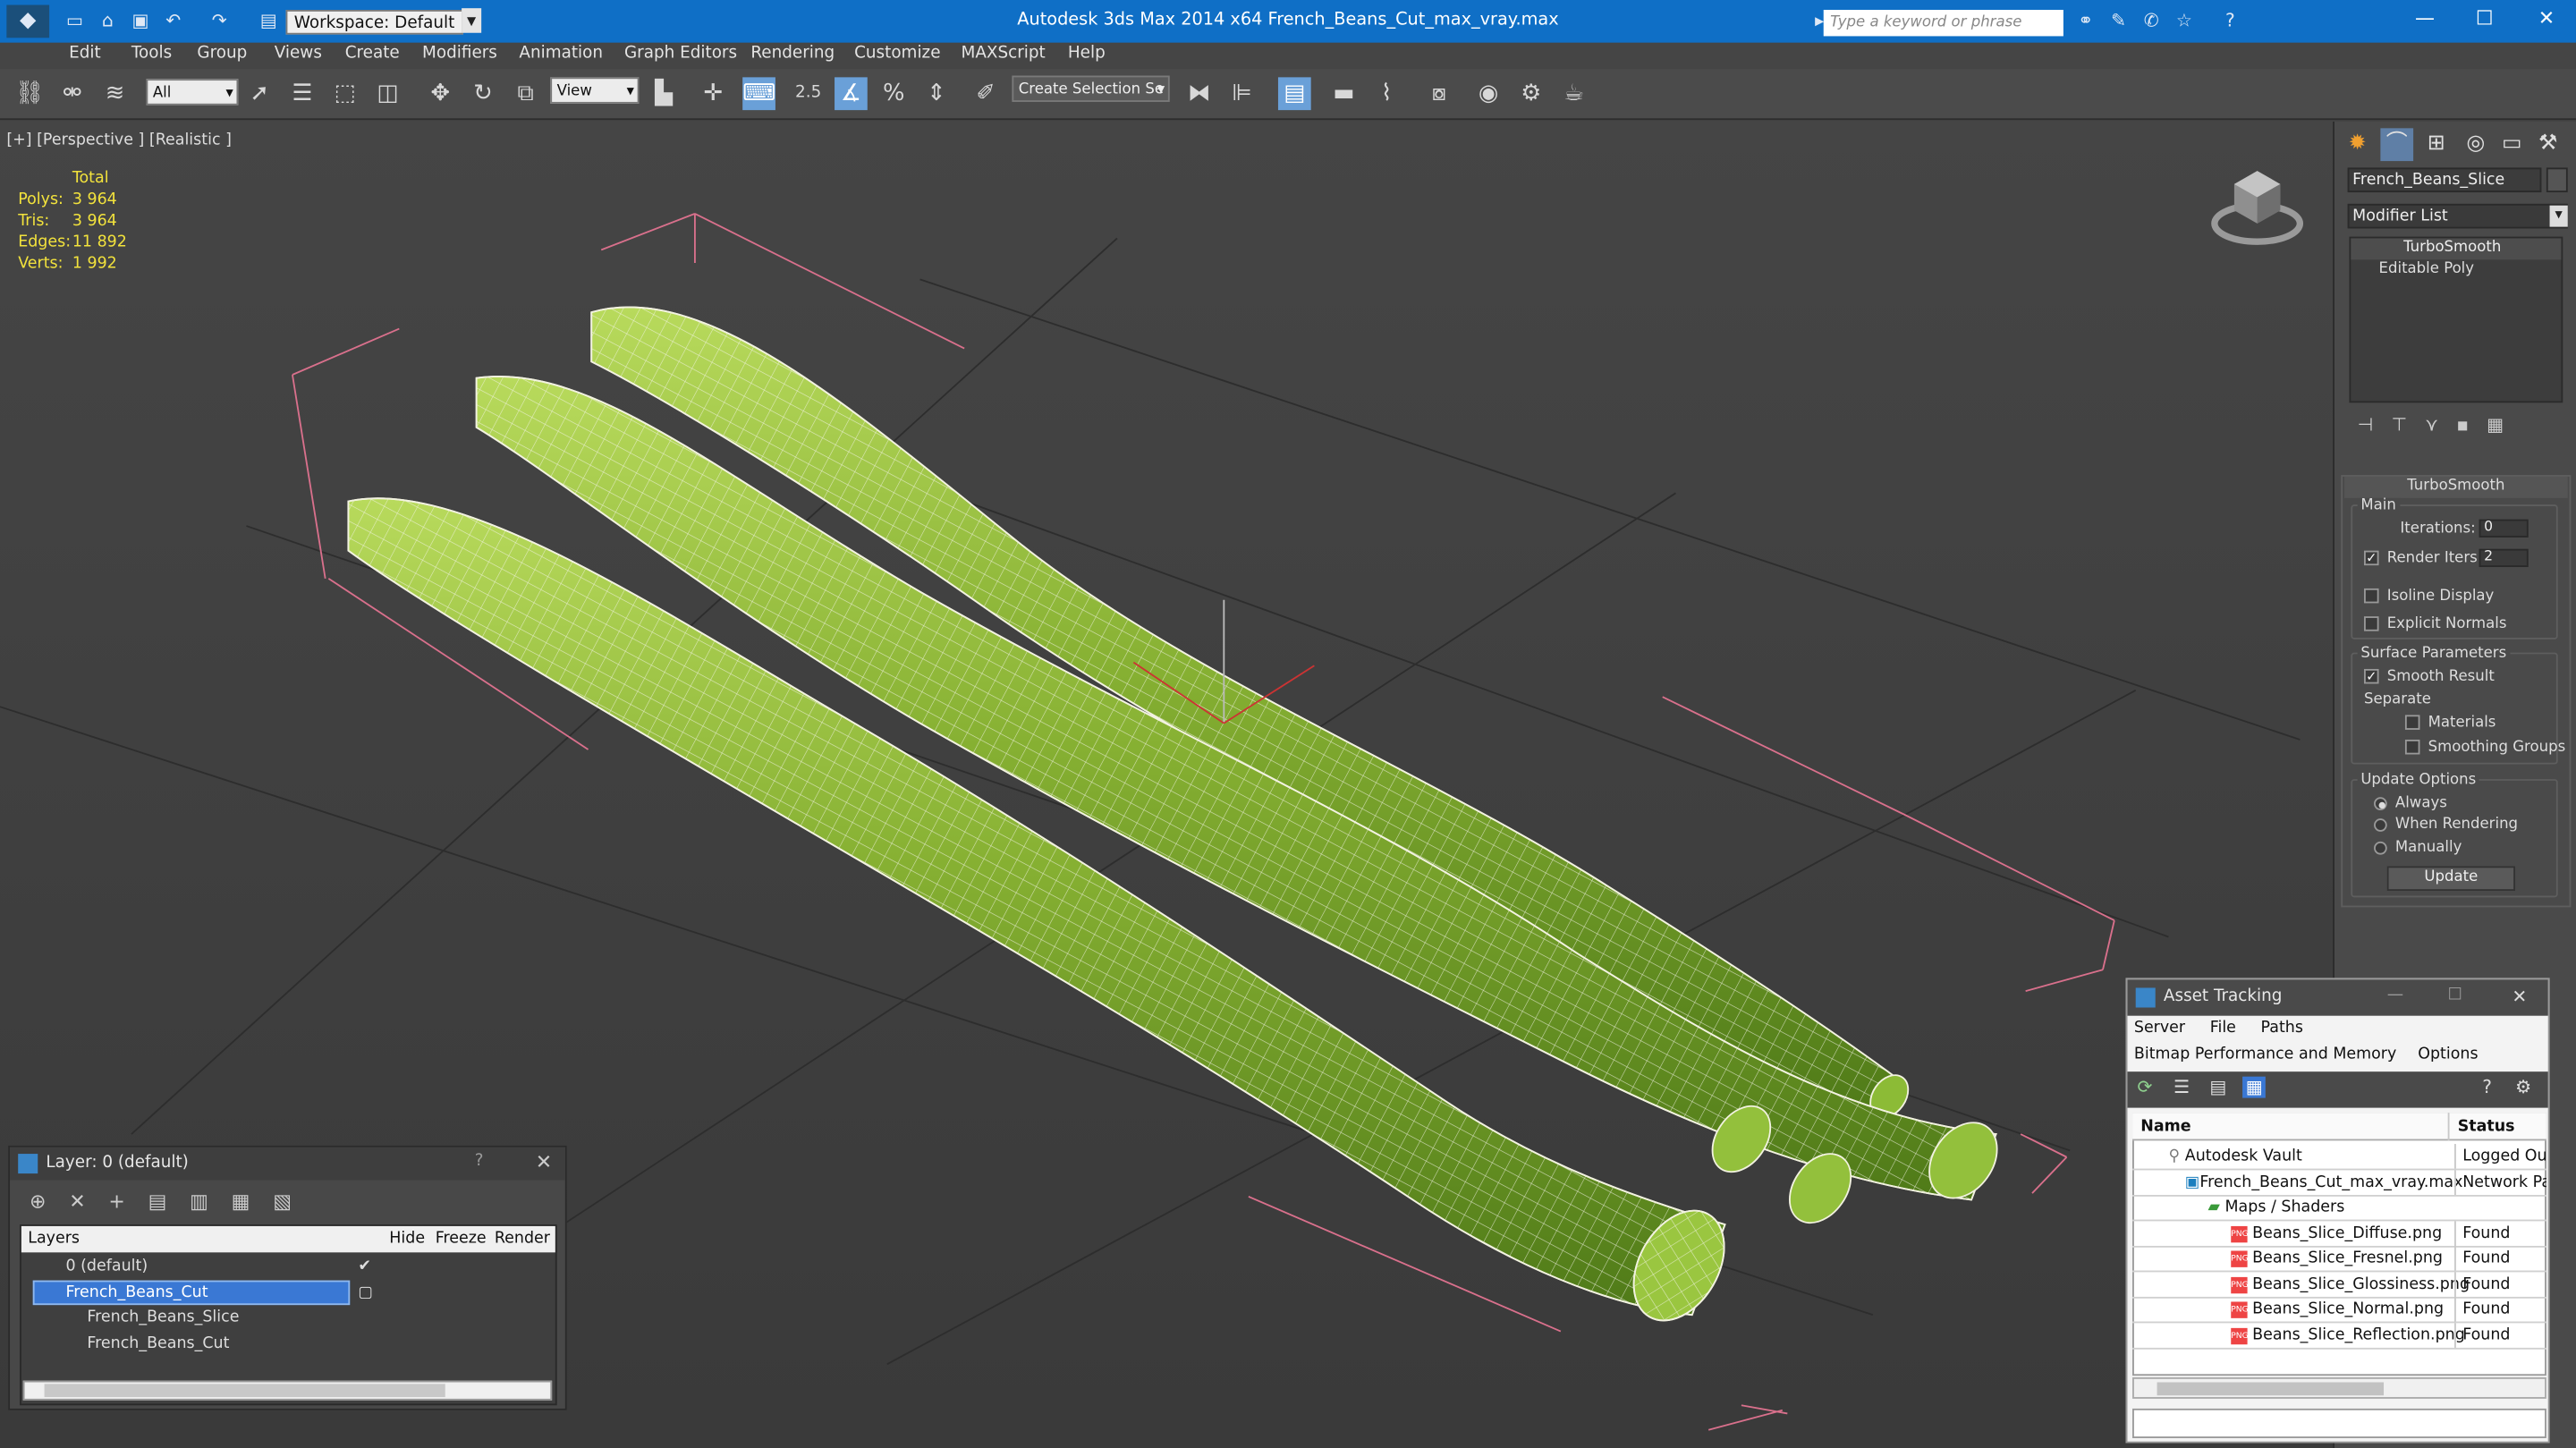  What do you see at coordinates (119, 140) in the screenshot?
I see `viewport-label: [+] [Perspective ] [Realistic ]` at bounding box center [119, 140].